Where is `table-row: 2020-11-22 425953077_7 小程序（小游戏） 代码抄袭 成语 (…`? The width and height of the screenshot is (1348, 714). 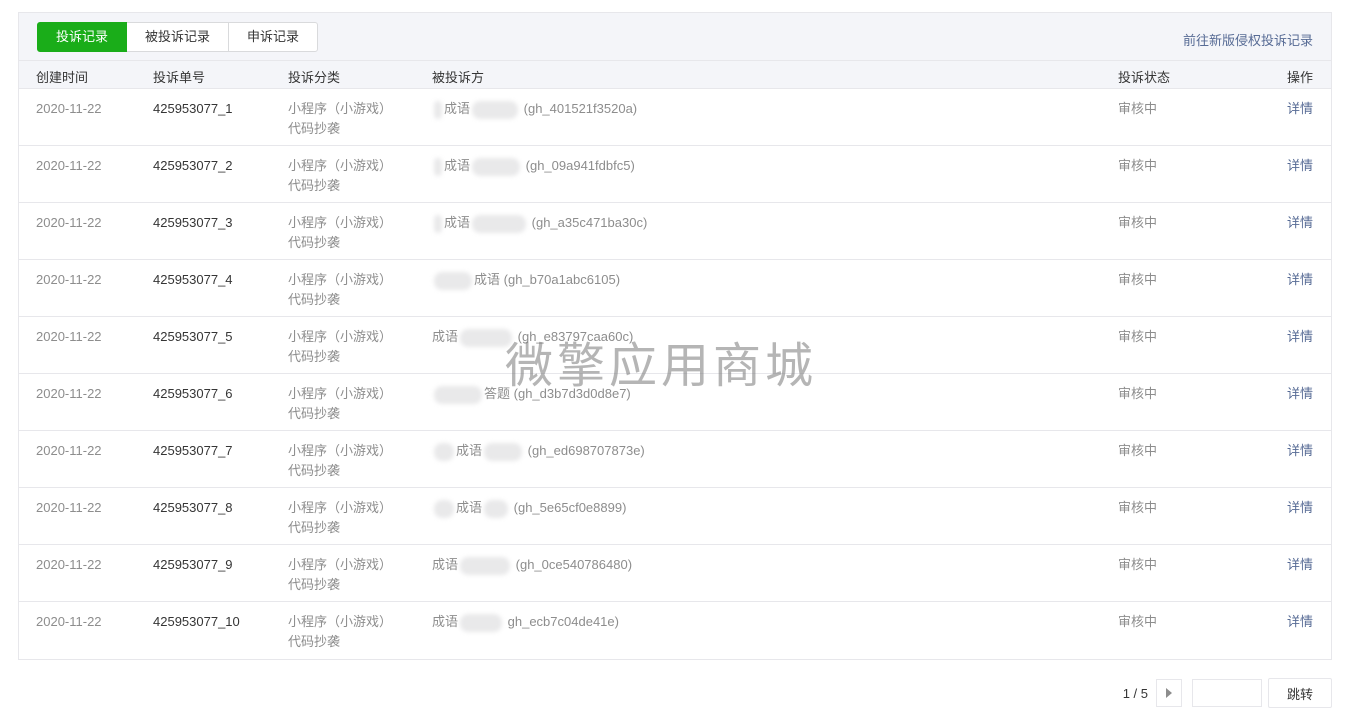
table-row: 2020-11-22 425953077_7 小程序（小游戏） 代码抄袭 成语 (… is located at coordinates (675, 459).